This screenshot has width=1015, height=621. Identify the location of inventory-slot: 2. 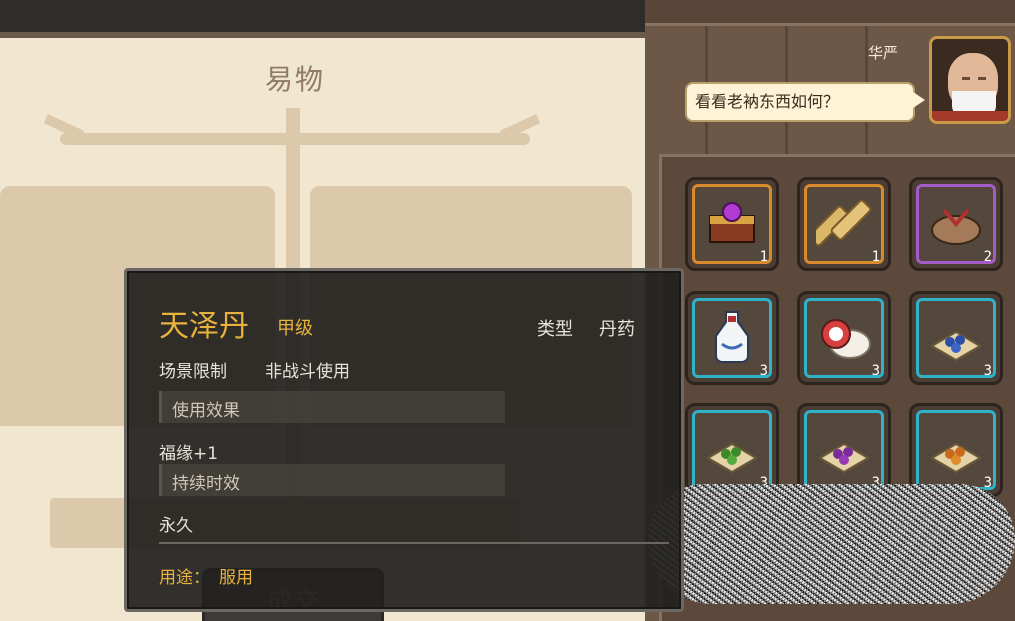
(956, 224).